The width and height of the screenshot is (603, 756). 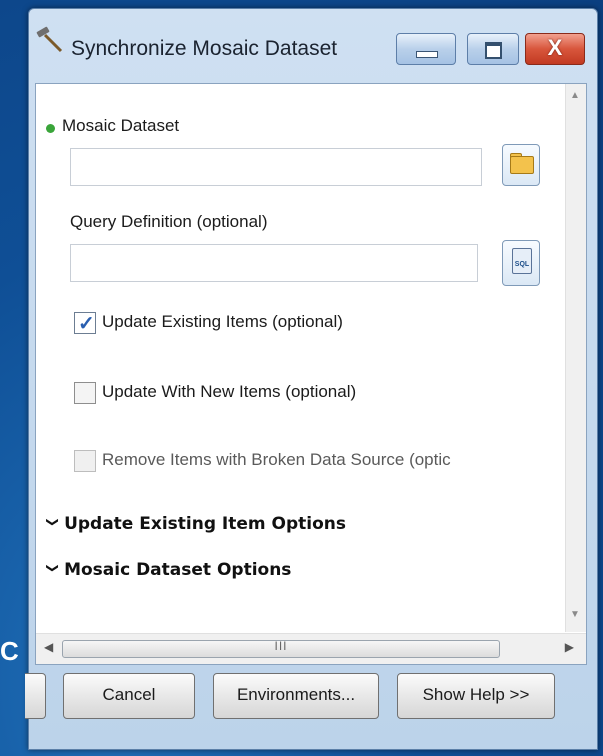 I want to click on remove-broken-items-checkbox, so click(x=85, y=461).